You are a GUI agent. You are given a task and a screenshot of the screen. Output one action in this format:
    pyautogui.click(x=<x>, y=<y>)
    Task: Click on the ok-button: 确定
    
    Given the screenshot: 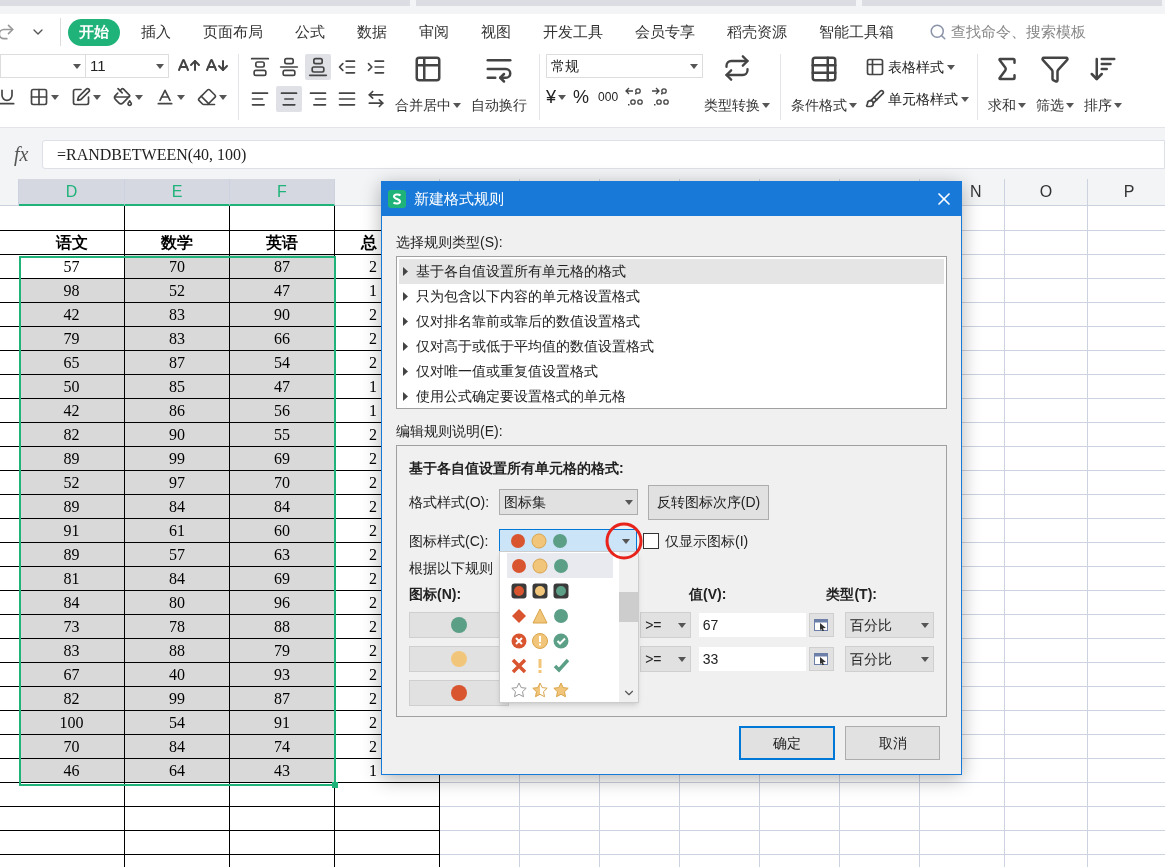 What is the action you would take?
    pyautogui.click(x=787, y=743)
    